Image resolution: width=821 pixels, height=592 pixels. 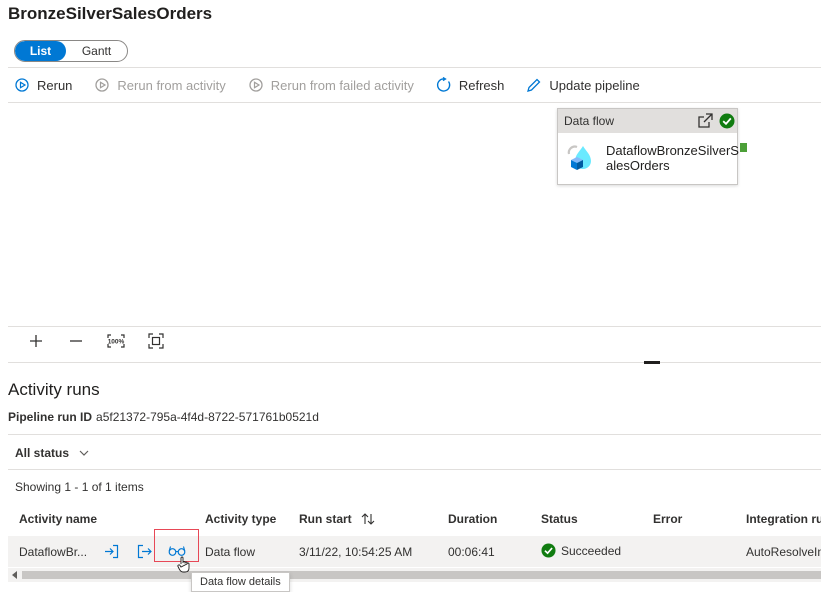 I want to click on rerun-icon, so click(x=22, y=85).